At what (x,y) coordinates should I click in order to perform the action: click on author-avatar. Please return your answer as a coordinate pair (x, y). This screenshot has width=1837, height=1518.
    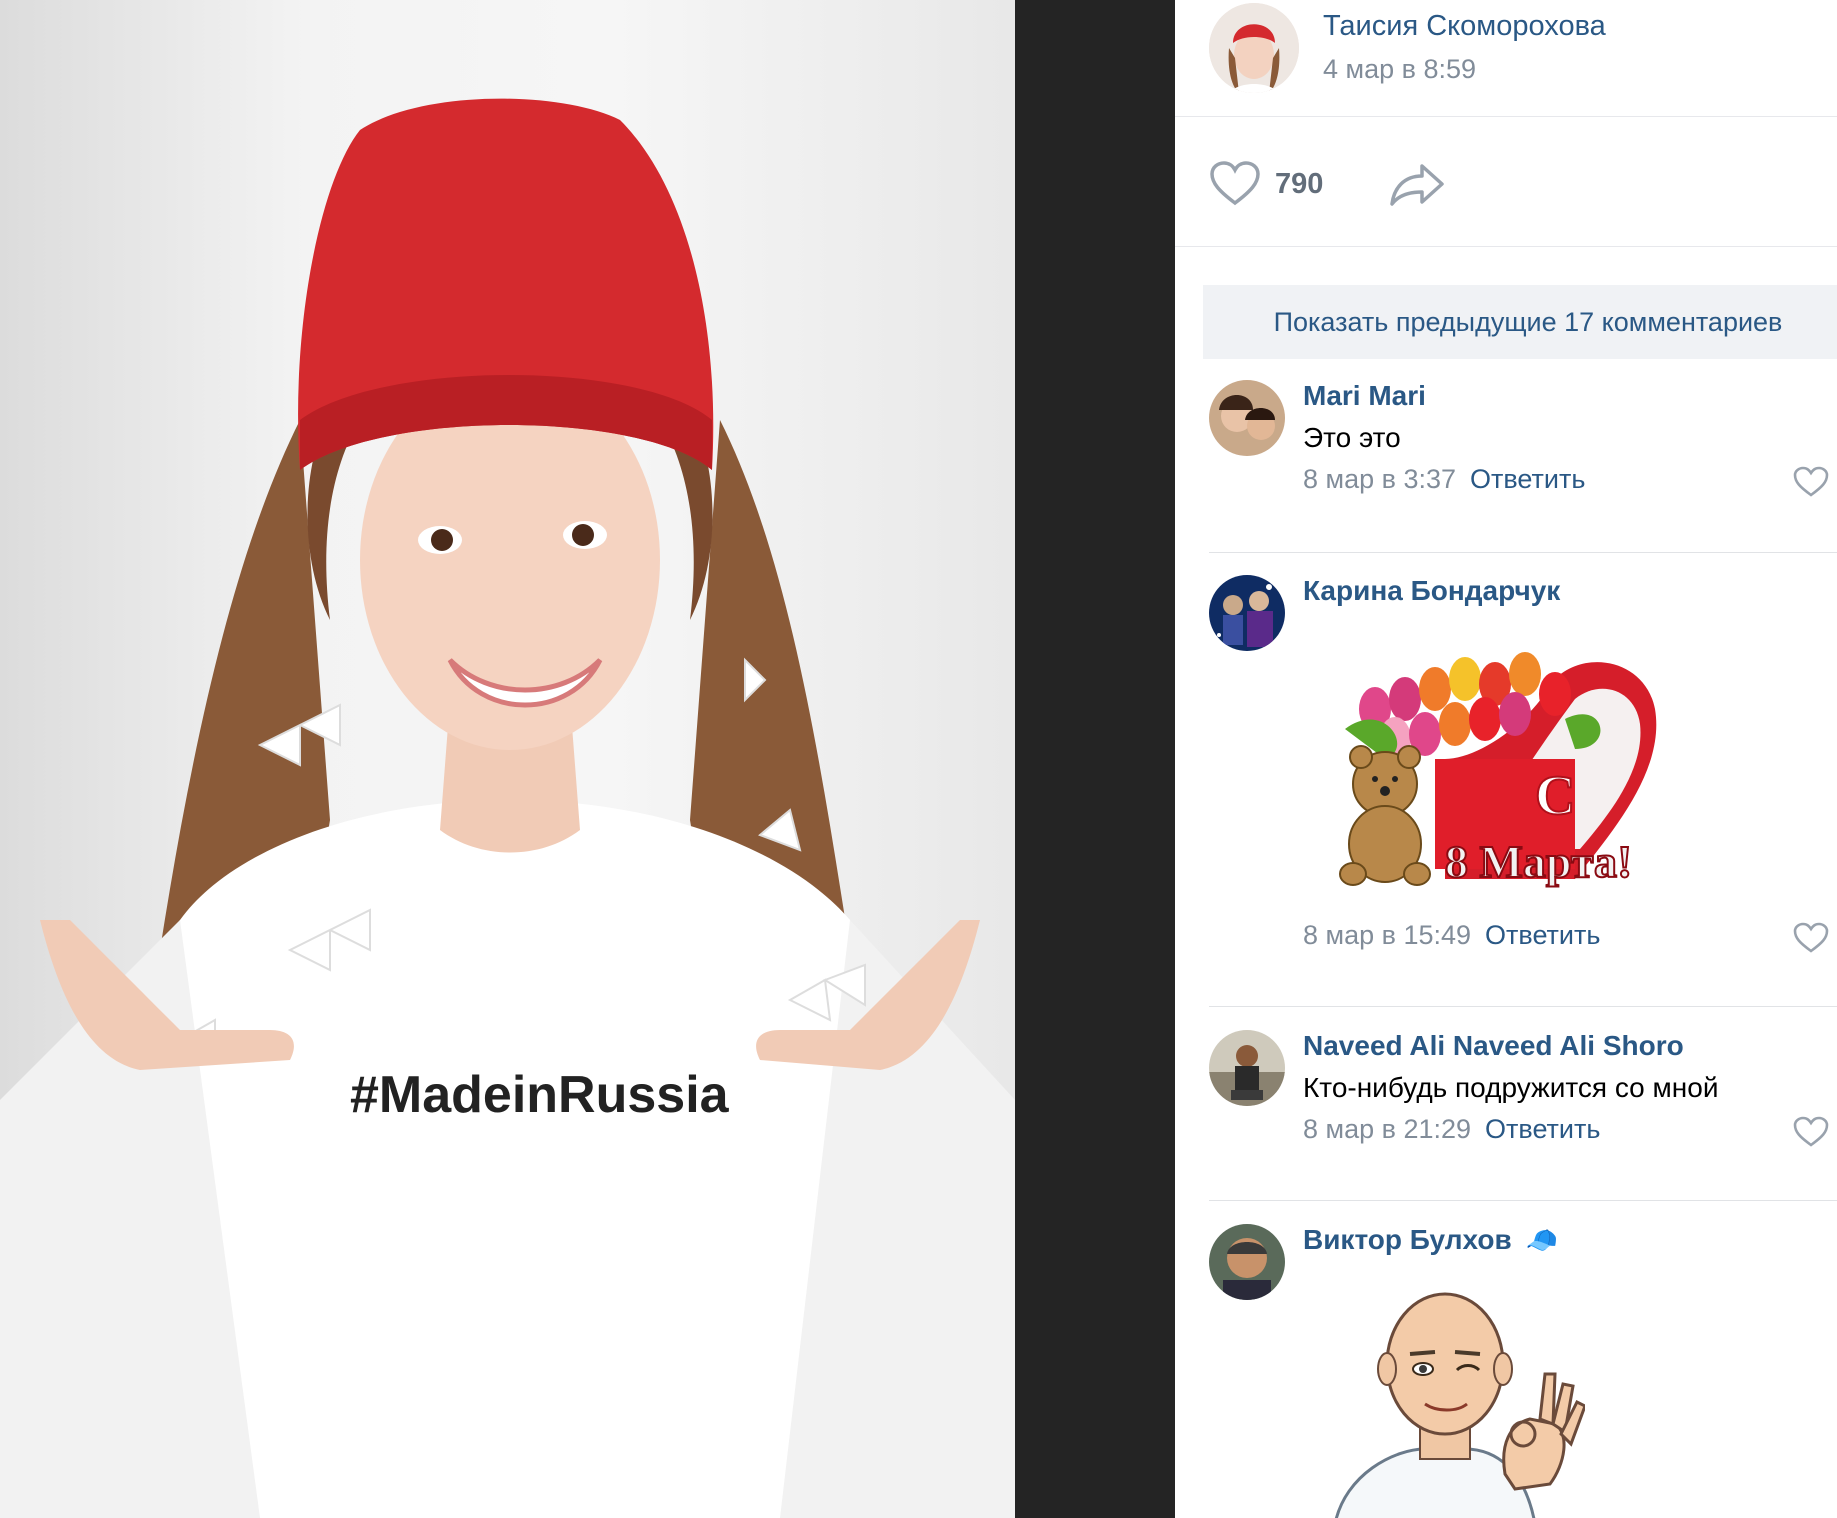
    Looking at the image, I should click on (1254, 48).